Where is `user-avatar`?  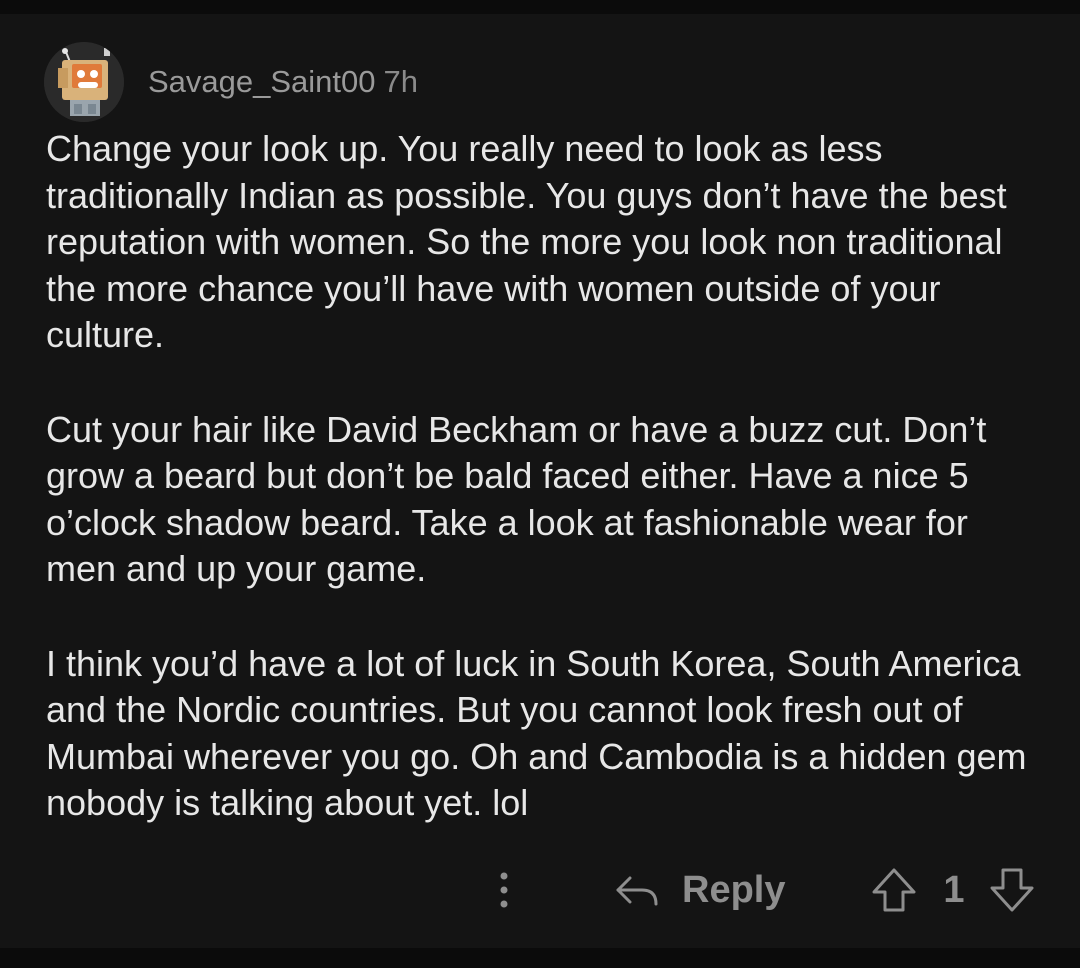
user-avatar is located at coordinates (84, 82).